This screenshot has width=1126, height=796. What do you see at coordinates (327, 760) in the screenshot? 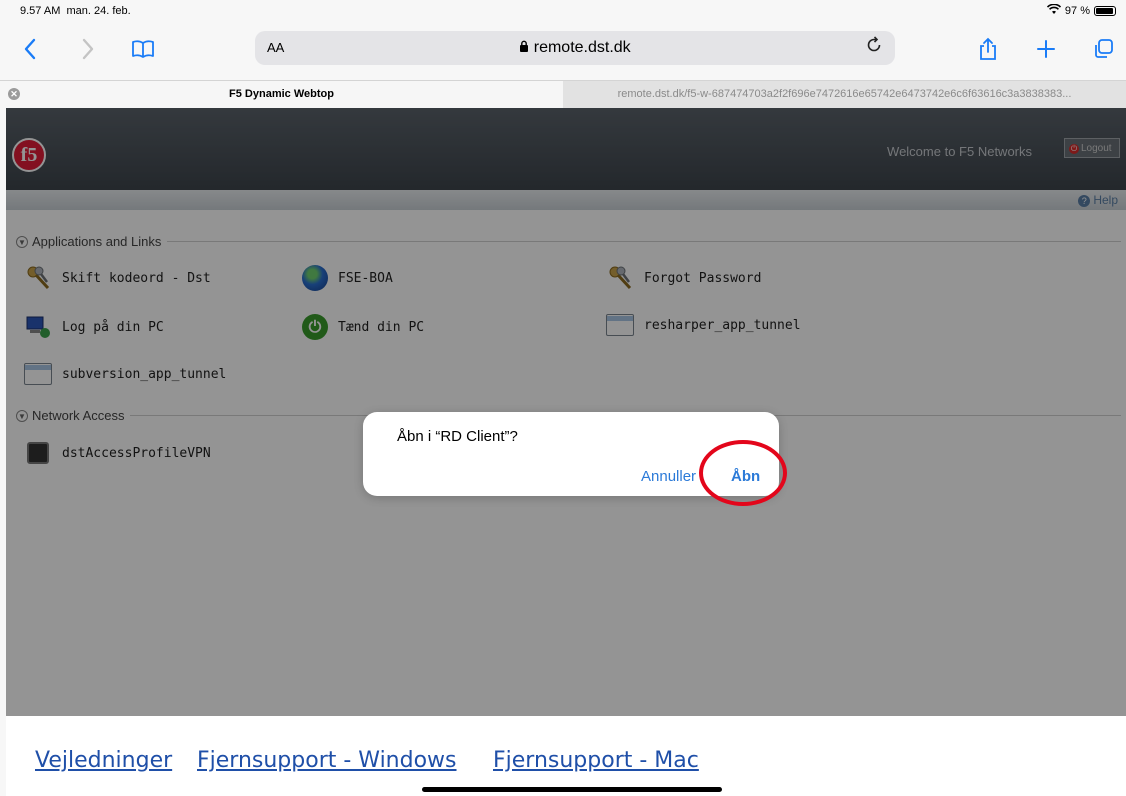
I see `link-fjernsupport-windows: Fjernsupport - Windows` at bounding box center [327, 760].